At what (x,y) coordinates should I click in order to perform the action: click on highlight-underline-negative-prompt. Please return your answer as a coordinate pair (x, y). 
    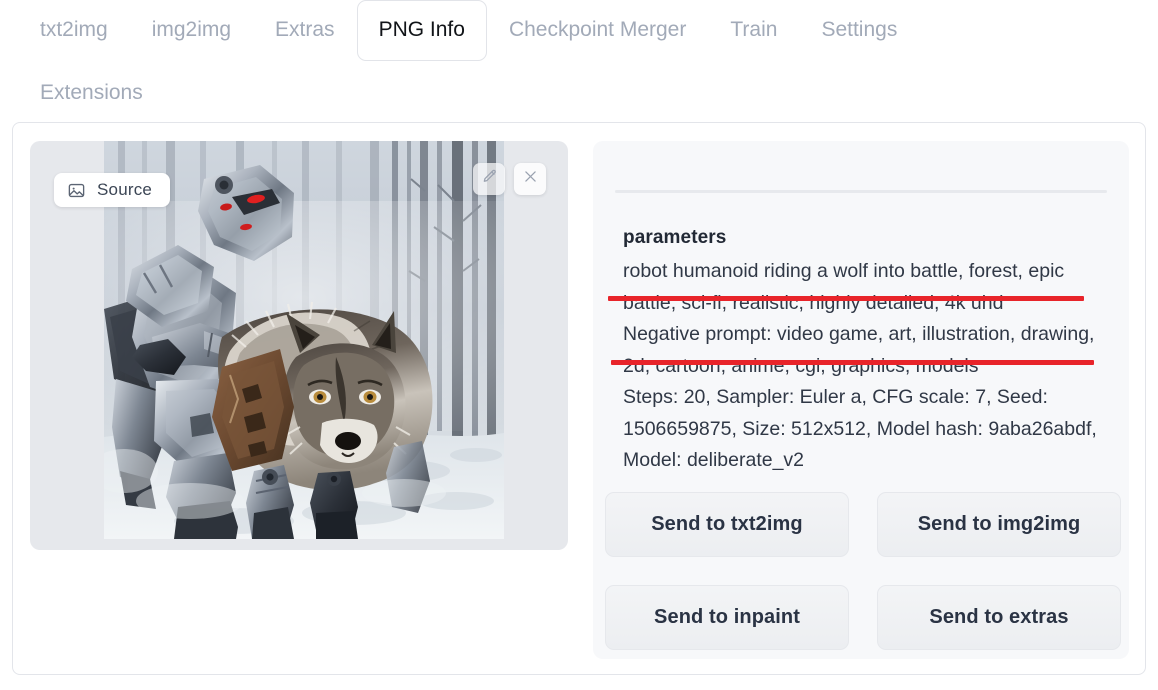
    Looking at the image, I should click on (852, 362).